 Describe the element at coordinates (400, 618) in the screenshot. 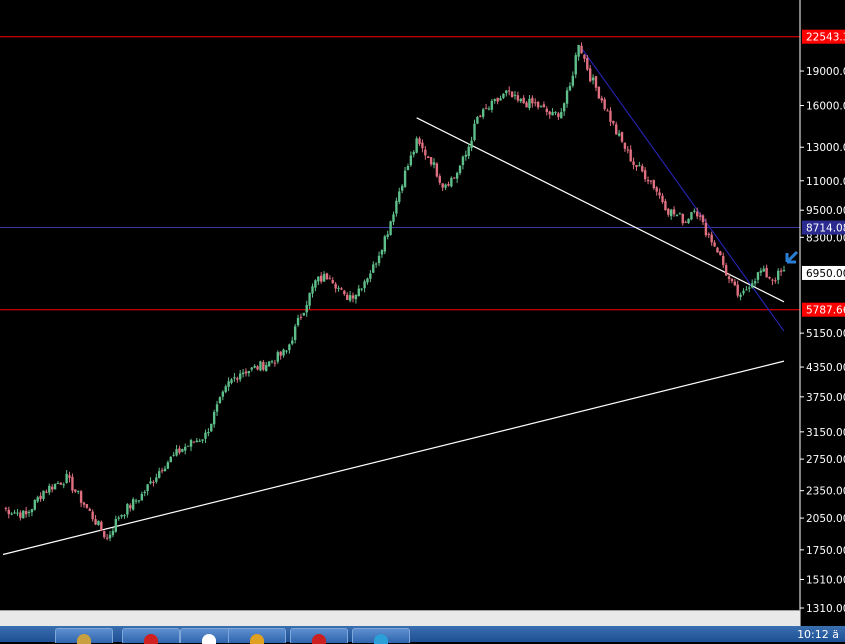

I see `horizontal-scrollbar` at that location.